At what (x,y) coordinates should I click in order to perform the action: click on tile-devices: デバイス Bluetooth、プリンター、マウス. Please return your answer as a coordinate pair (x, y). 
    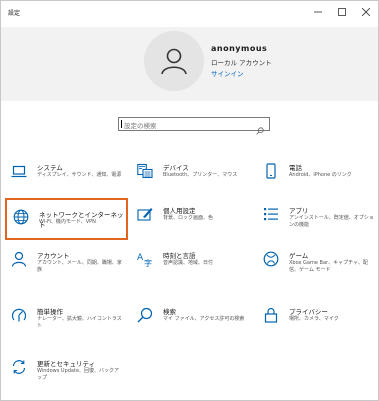
    Looking at the image, I should click on (191, 177).